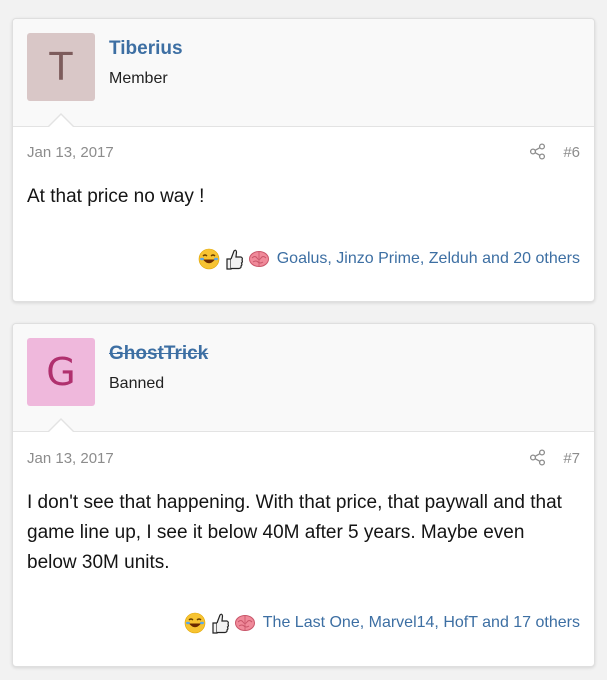  I want to click on avatar-letter: G, so click(61, 372).